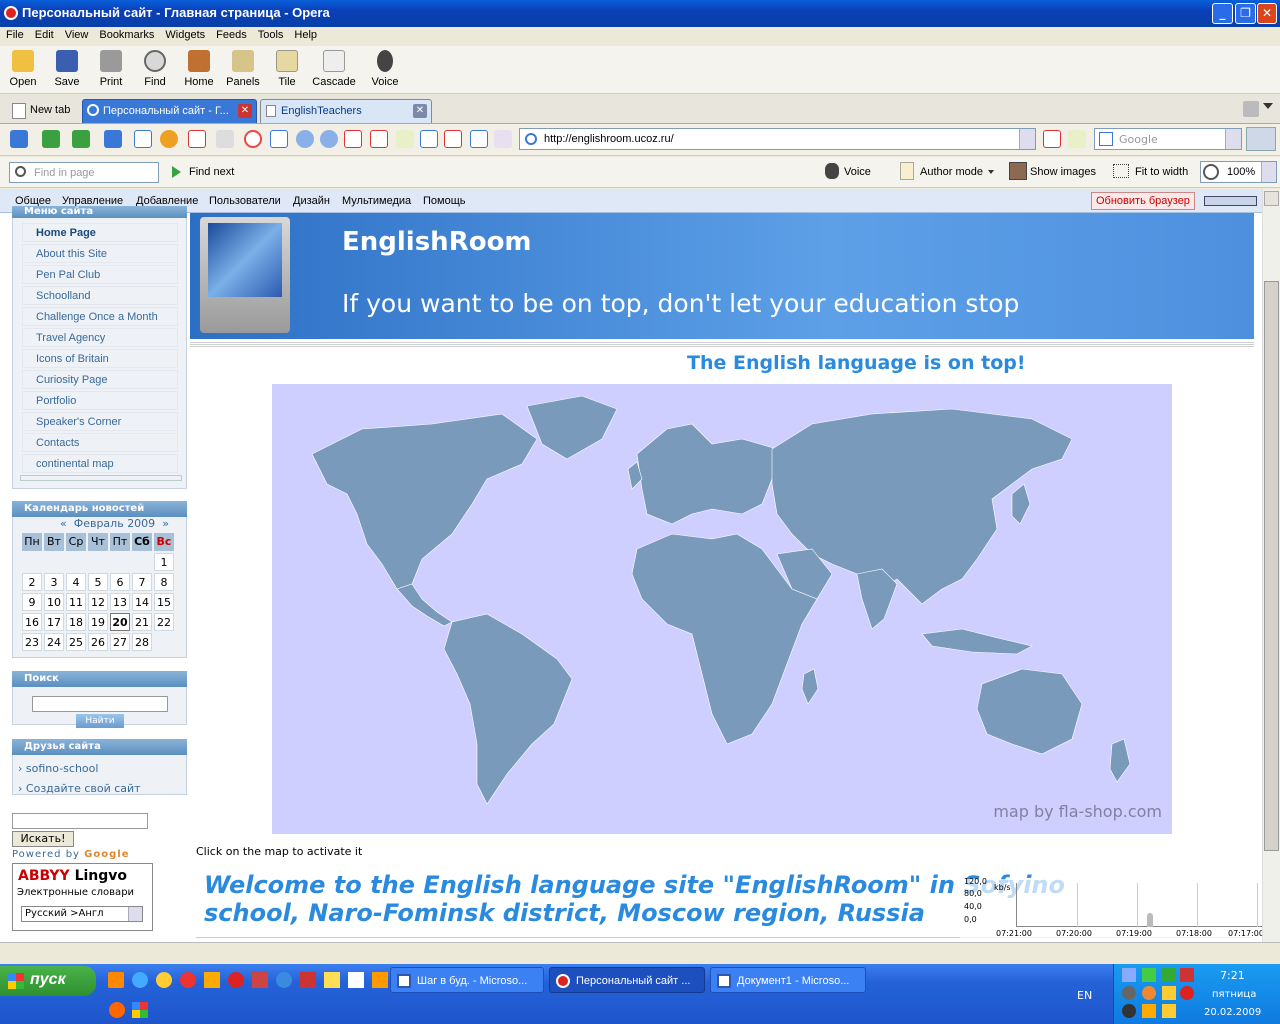 This screenshot has height=1024, width=1280. I want to click on calendar-day: 26, so click(98, 642).